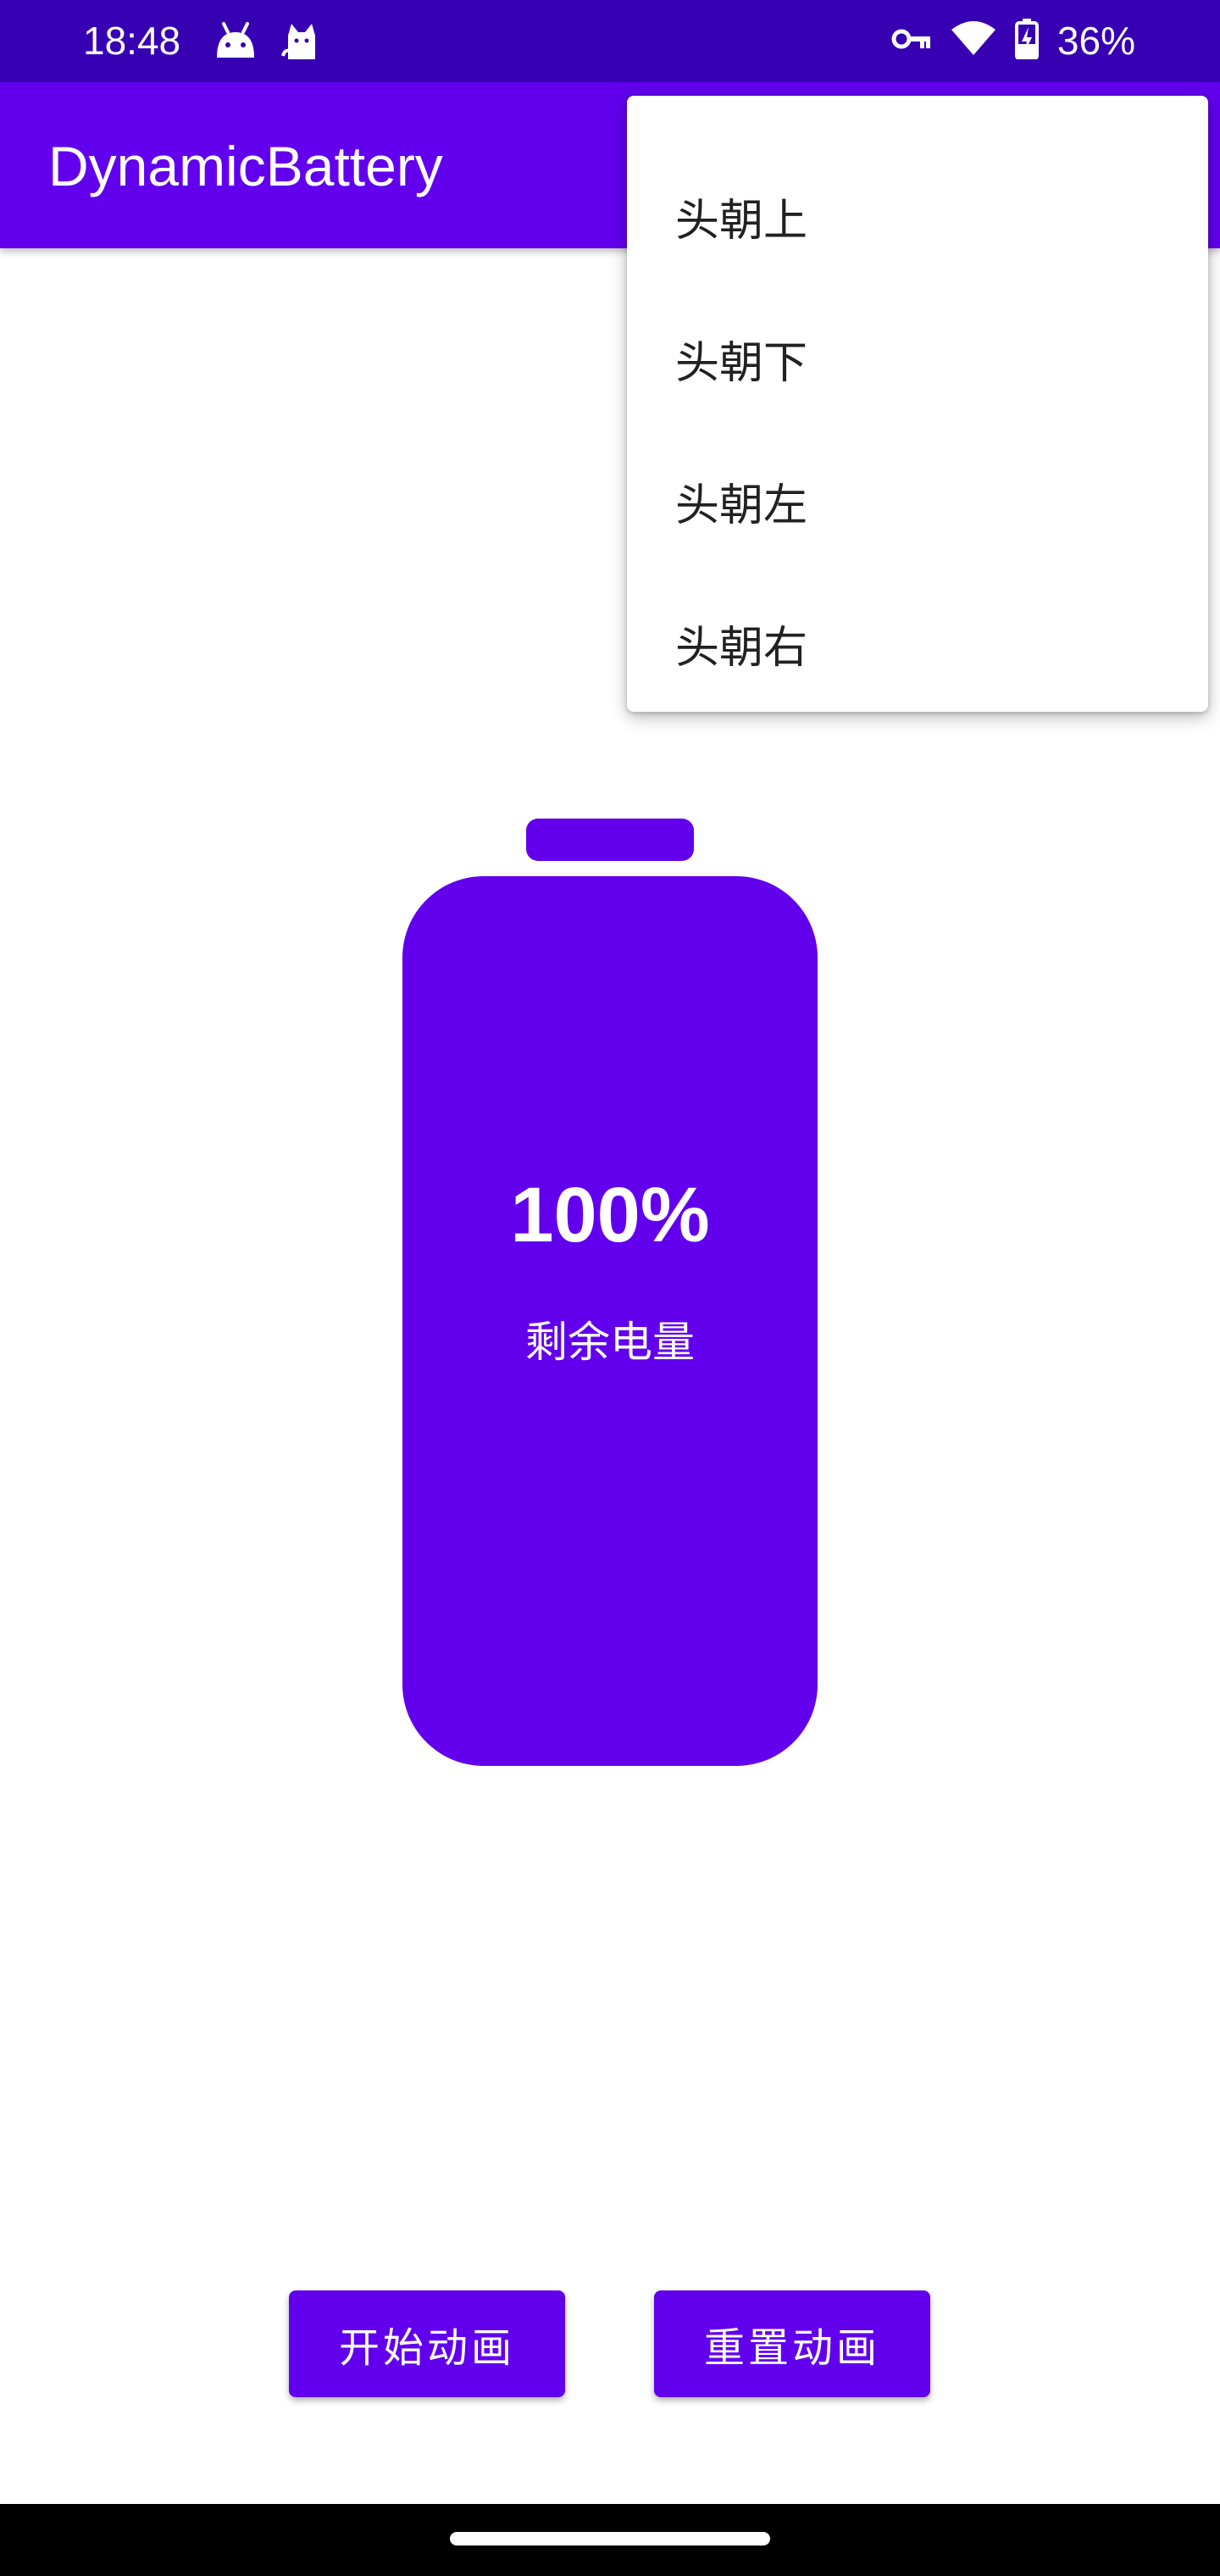 This screenshot has height=2576, width=1220. What do you see at coordinates (792, 2343) in the screenshot?
I see `reset-animation-button: 重置动画` at bounding box center [792, 2343].